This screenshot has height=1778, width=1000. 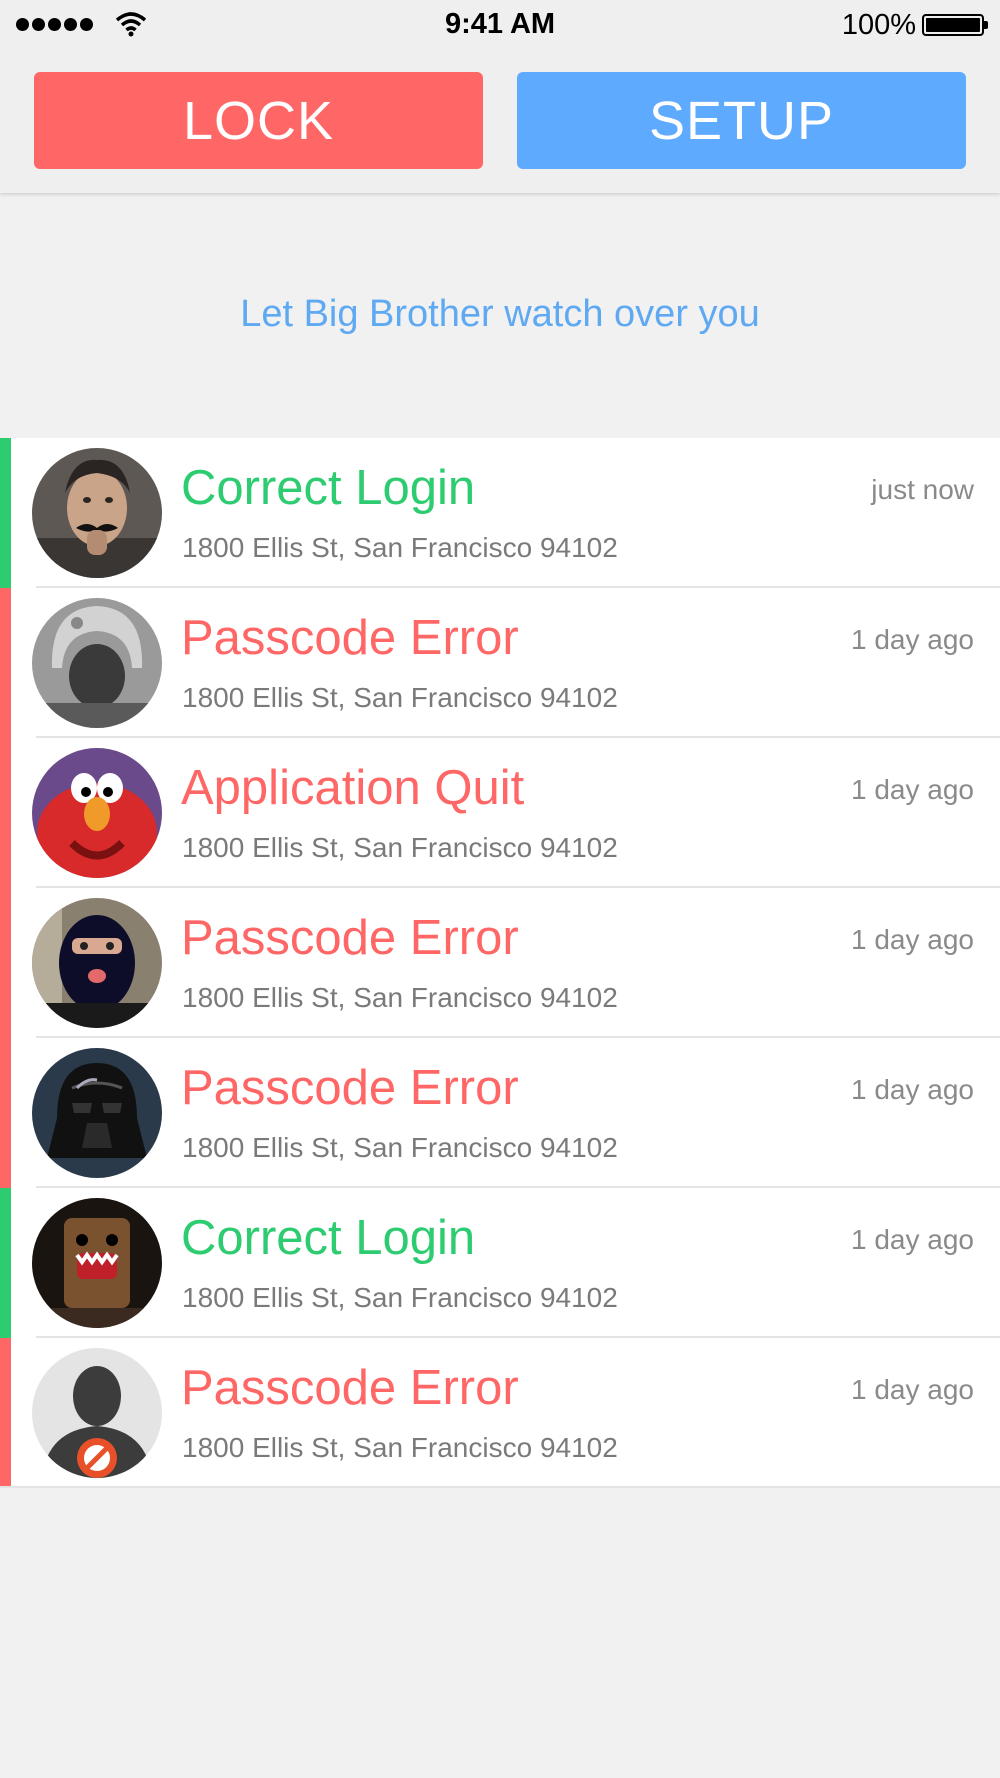 I want to click on status-bar: 9:41 AM 100%, so click(x=500, y=25).